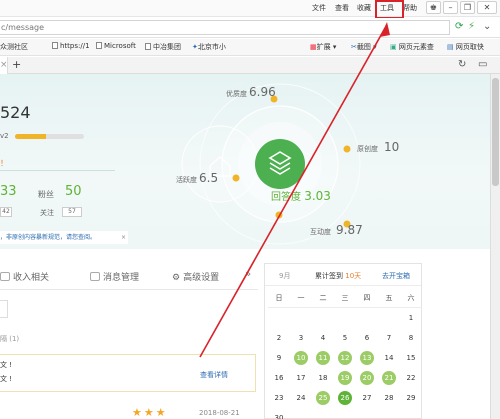 This screenshot has width=500, height=419. Describe the element at coordinates (367, 358) in the screenshot. I see `calendar-day: 13` at that location.